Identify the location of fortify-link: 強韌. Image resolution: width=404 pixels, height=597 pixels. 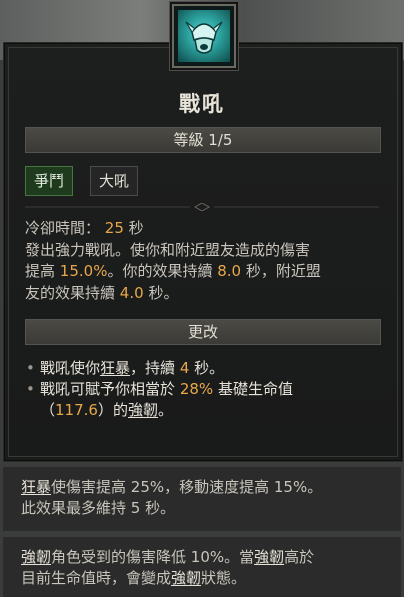
(143, 410).